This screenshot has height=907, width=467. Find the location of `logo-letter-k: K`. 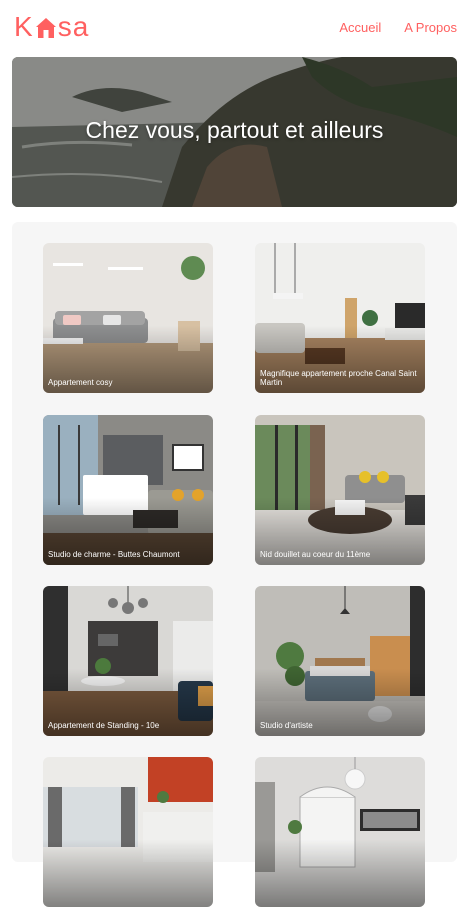

logo-letter-k: K is located at coordinates (24, 26).